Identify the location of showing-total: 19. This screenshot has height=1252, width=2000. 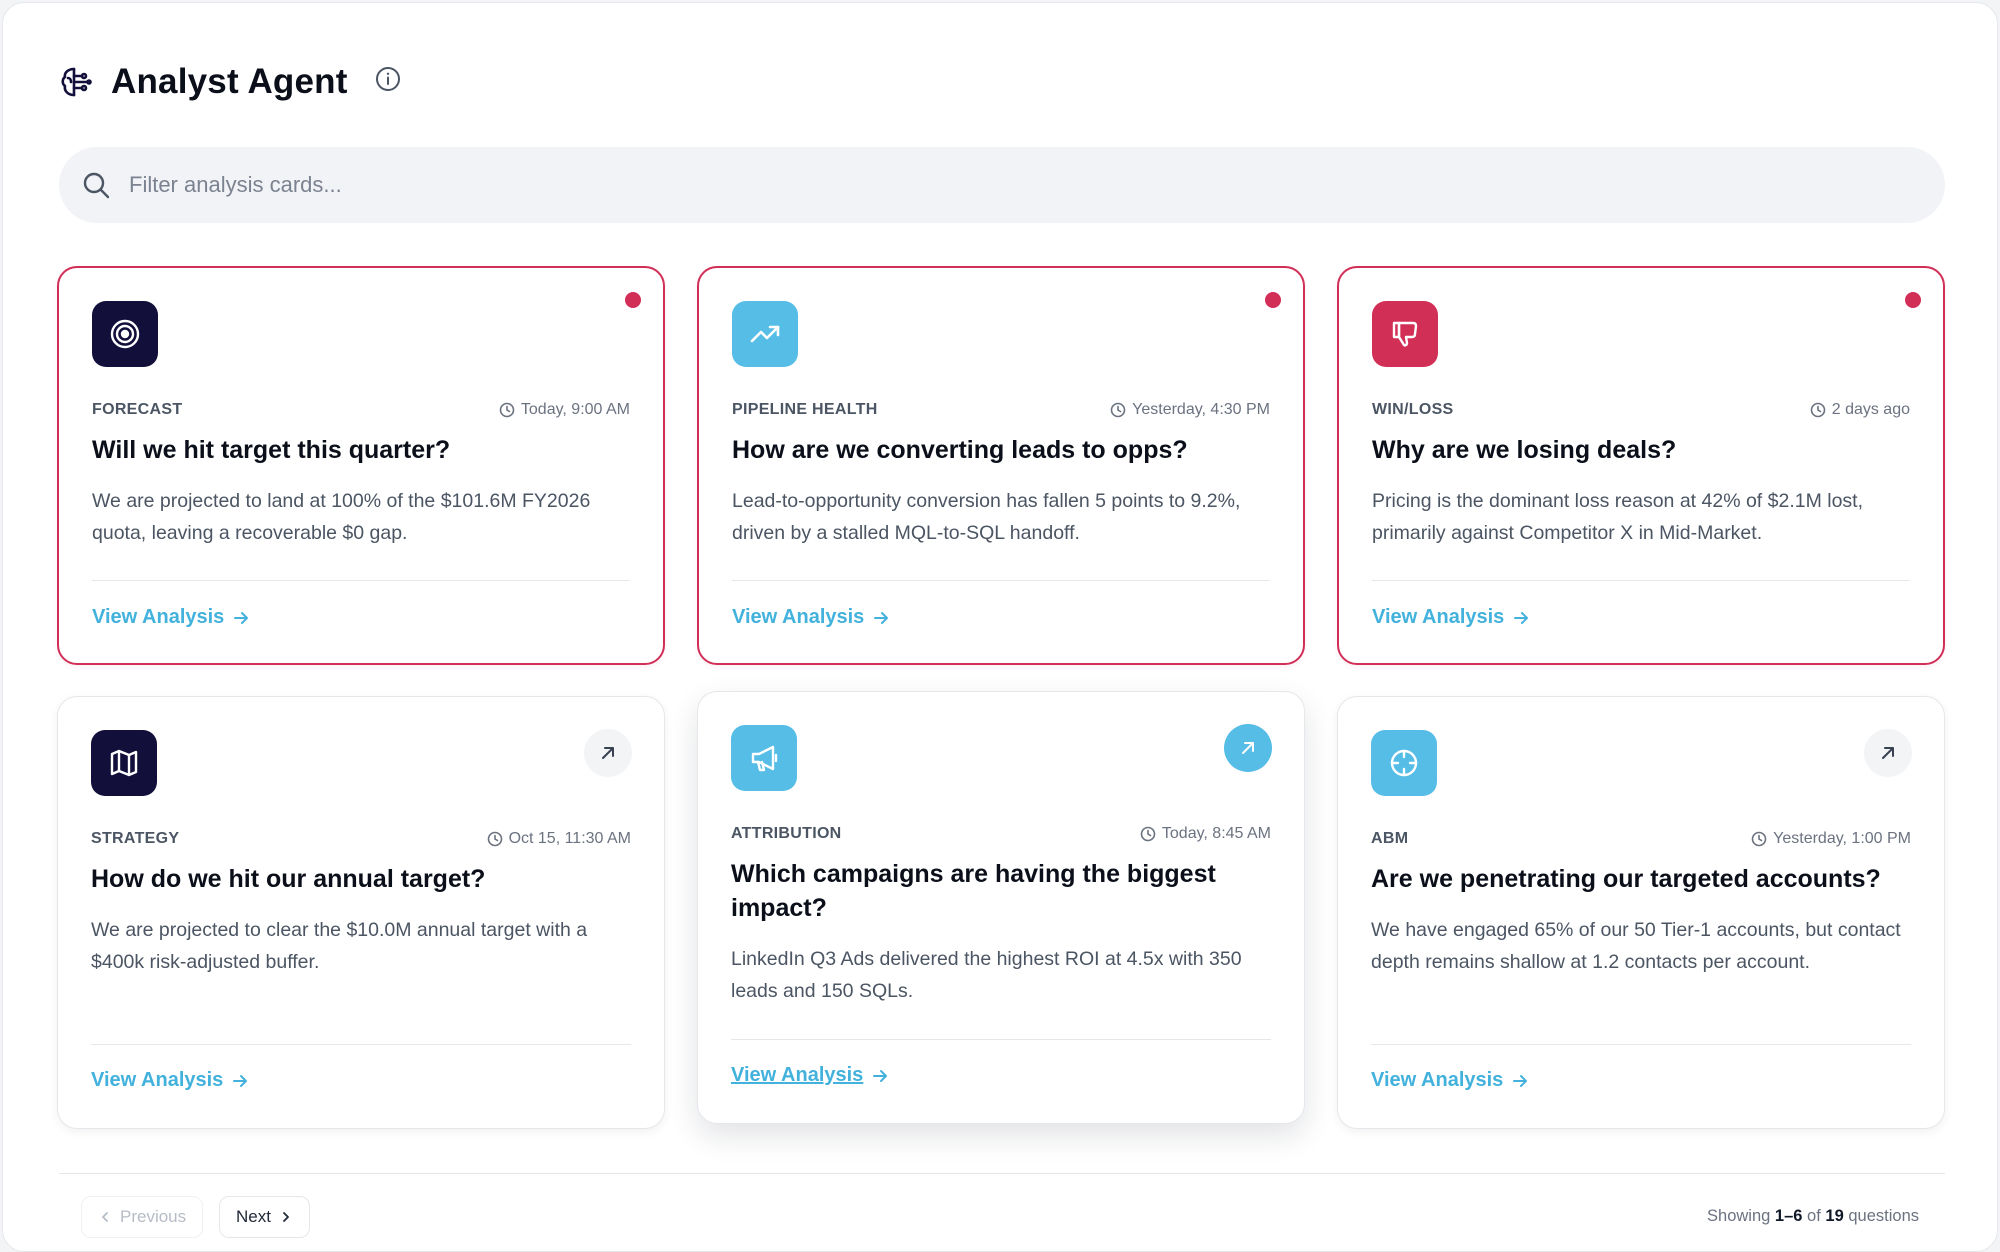
(1834, 1216).